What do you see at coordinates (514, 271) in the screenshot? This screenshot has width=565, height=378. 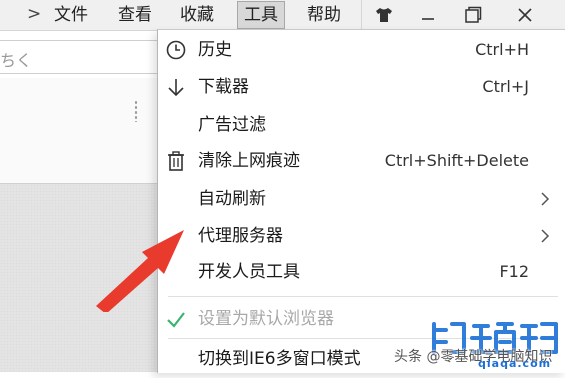 I see `menu-item-shortcut: F12` at bounding box center [514, 271].